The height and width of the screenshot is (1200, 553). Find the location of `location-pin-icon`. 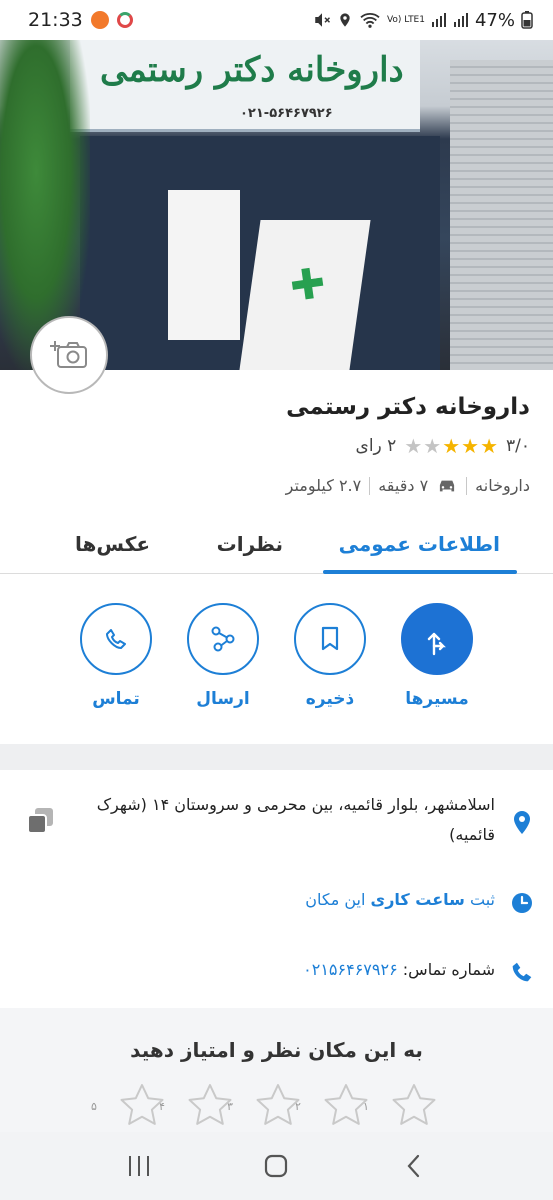

location-pin-icon is located at coordinates (522, 822).